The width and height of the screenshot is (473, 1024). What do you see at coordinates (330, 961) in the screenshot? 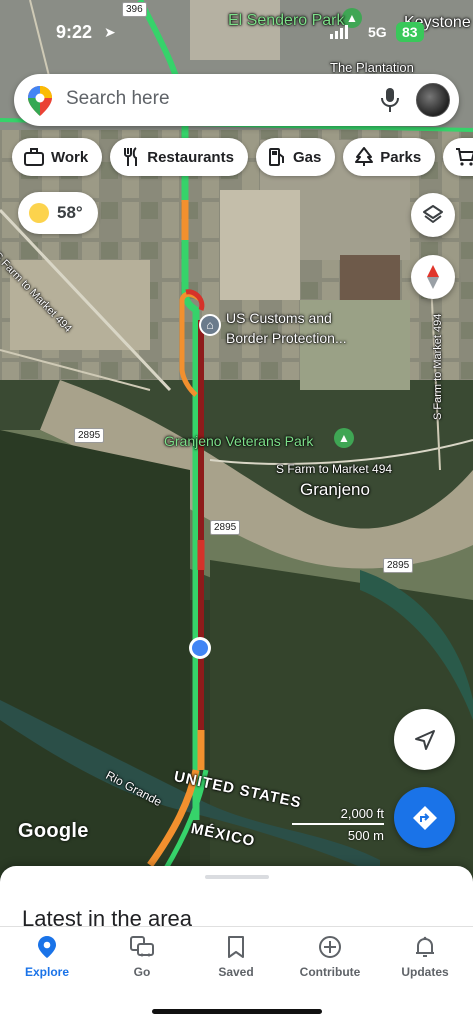
I see `nav-contribute: Contribute` at bounding box center [330, 961].